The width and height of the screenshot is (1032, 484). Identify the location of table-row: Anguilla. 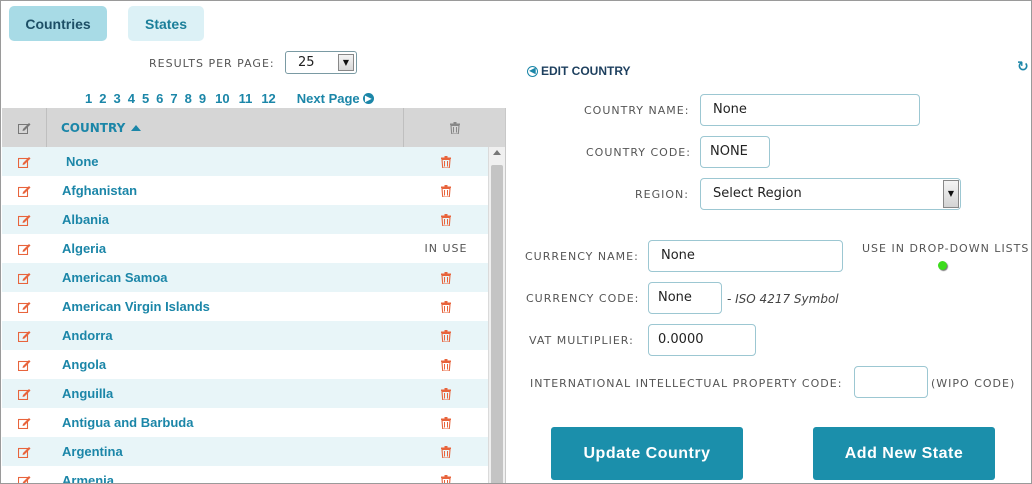
(245, 393).